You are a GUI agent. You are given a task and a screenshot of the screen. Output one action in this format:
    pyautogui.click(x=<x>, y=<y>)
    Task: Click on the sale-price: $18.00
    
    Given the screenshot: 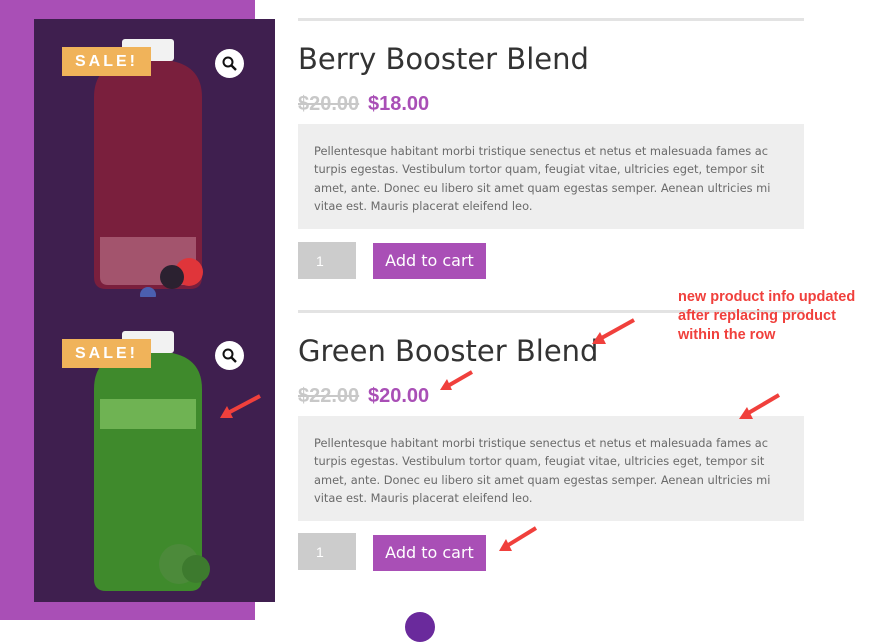 What is the action you would take?
    pyautogui.click(x=399, y=104)
    